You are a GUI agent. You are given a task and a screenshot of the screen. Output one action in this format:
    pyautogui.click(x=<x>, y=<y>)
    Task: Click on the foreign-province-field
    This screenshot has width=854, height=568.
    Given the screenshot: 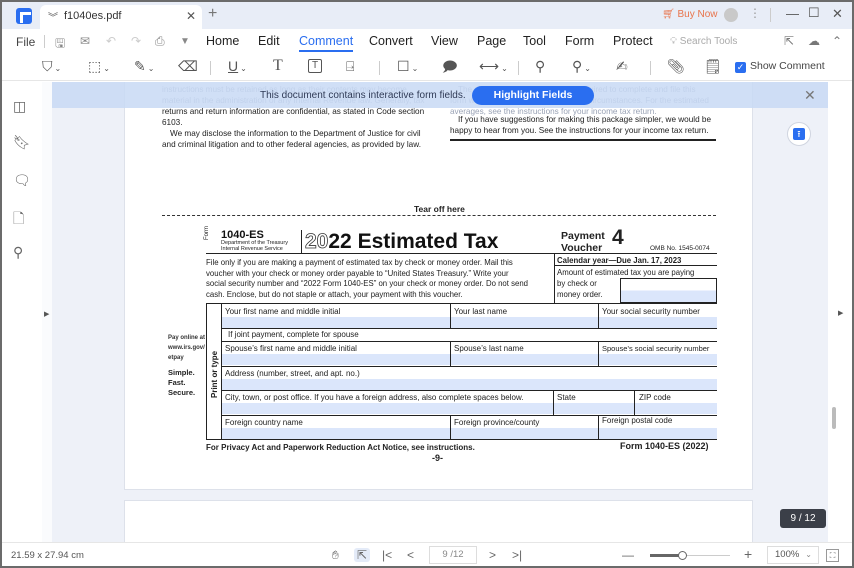 What is the action you would take?
    pyautogui.click(x=524, y=433)
    